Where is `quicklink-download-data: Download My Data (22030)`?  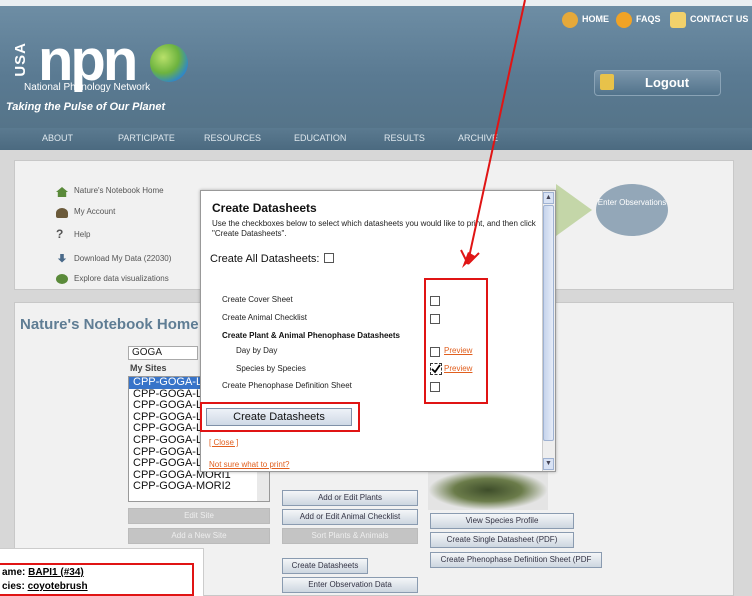 quicklink-download-data: Download My Data (22030) is located at coordinates (122, 258).